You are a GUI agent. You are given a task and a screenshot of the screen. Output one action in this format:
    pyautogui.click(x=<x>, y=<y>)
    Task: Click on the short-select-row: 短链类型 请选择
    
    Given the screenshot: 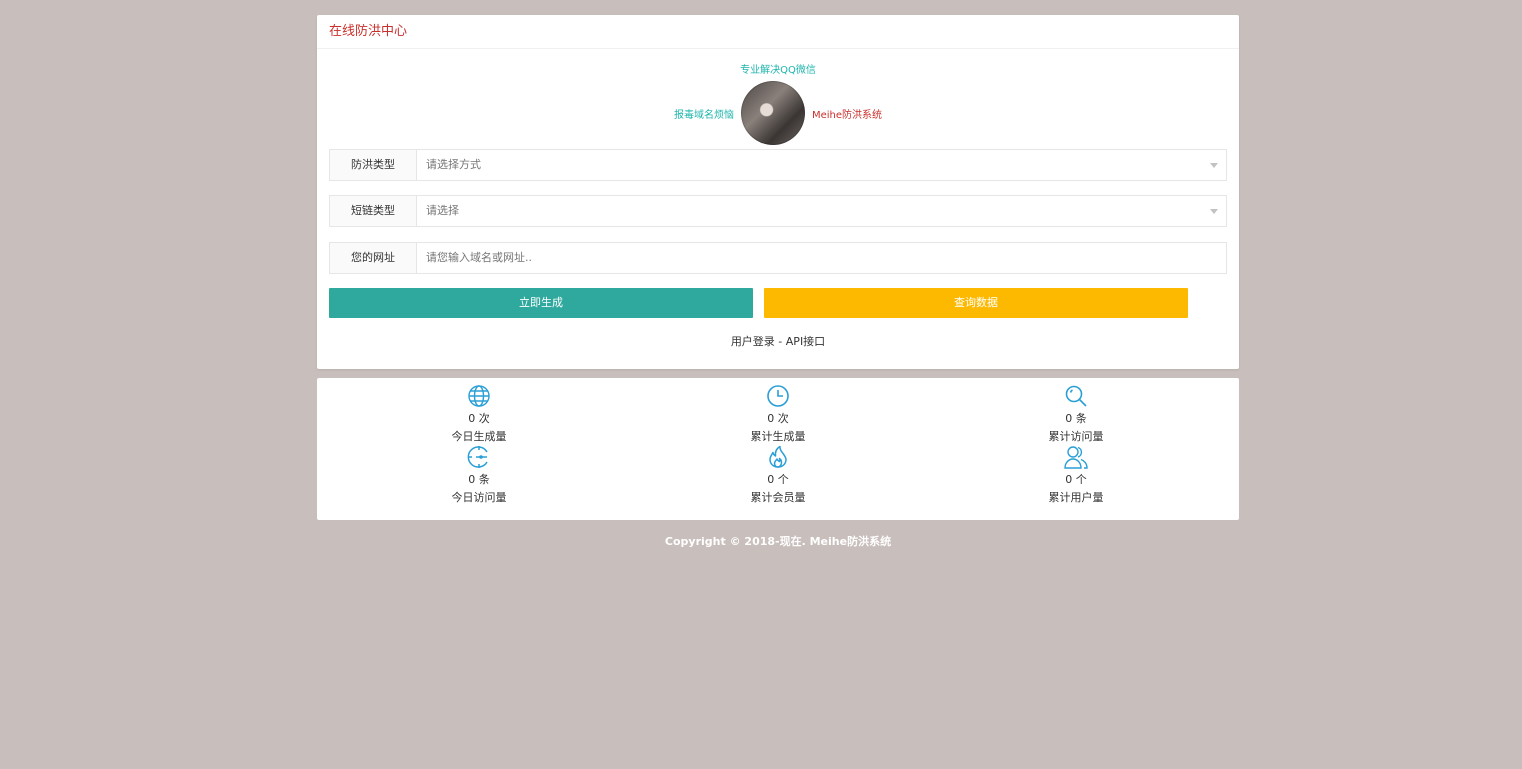 What is the action you would take?
    pyautogui.click(x=778, y=211)
    